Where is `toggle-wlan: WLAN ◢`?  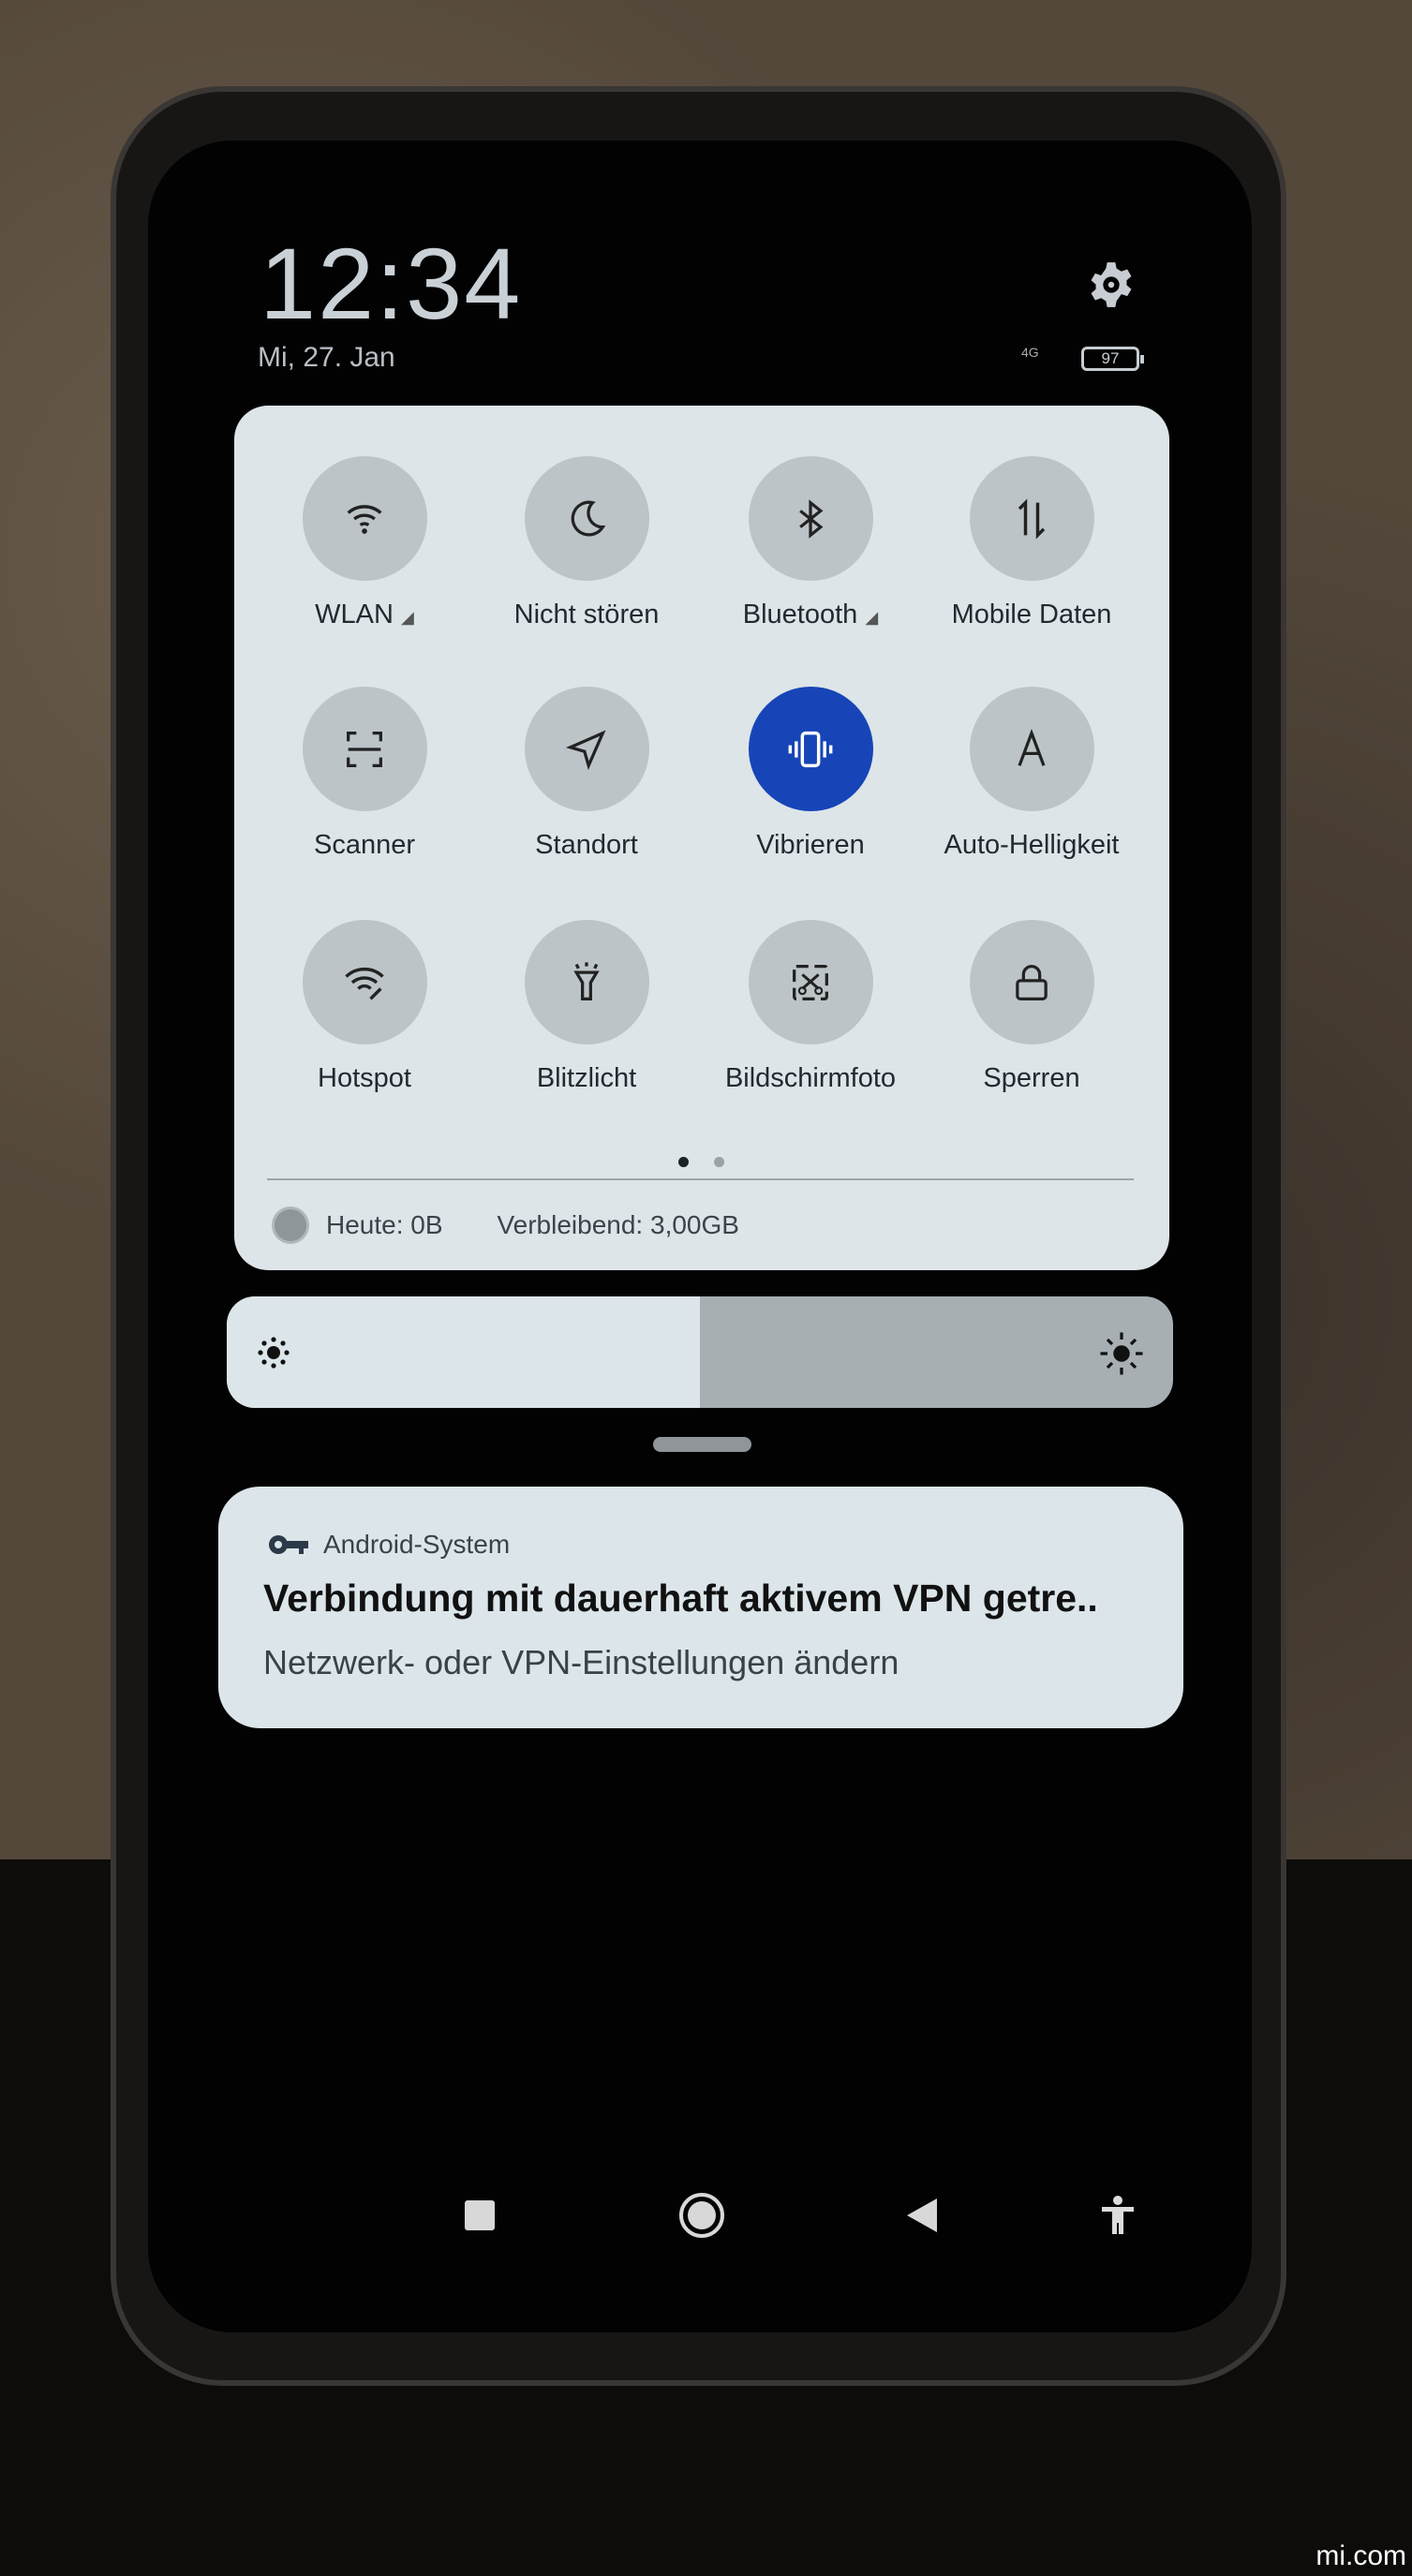
toggle-wlan: WLAN ◢ is located at coordinates (364, 543).